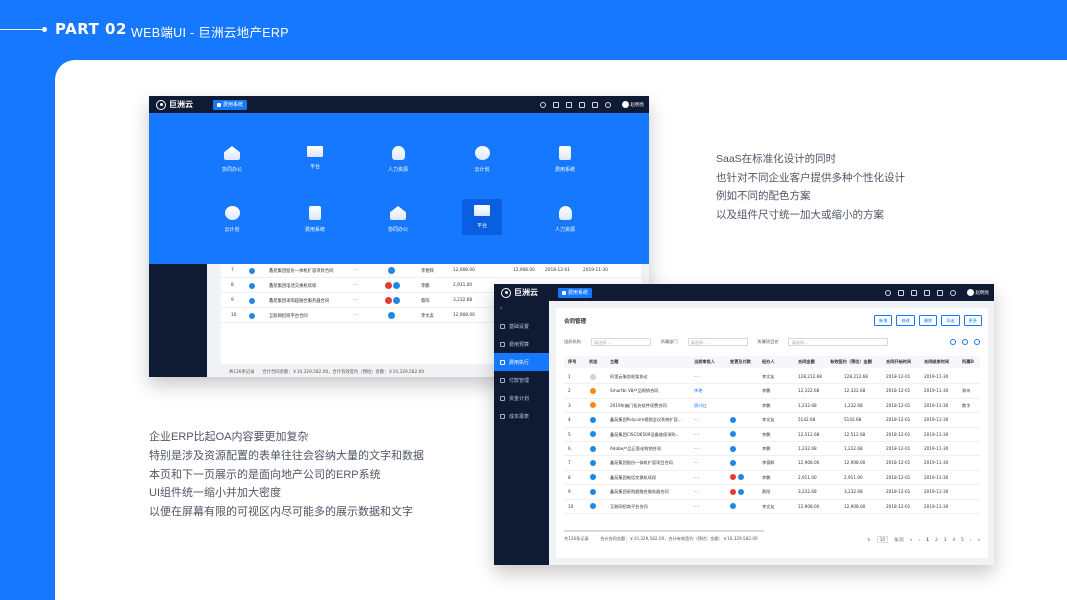 The width and height of the screenshot is (1067, 600). Describe the element at coordinates (482, 217) in the screenshot. I see `menu-item-active: 平台` at that location.